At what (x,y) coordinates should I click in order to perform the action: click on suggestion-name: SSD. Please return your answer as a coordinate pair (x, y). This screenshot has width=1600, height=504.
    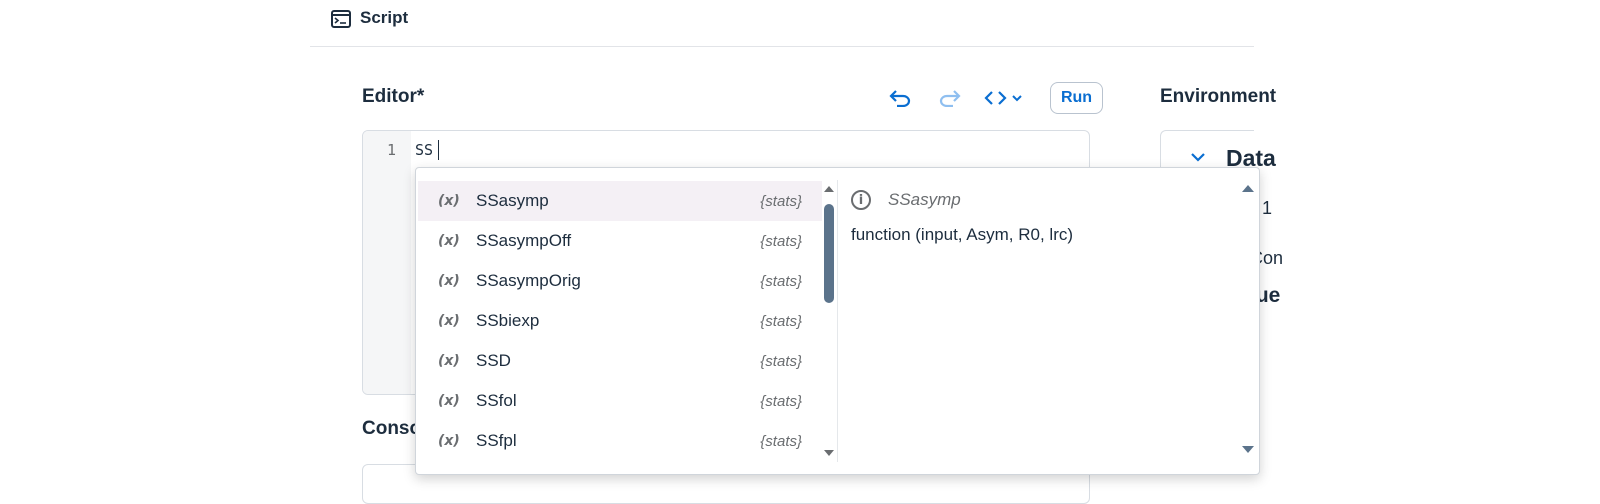
    Looking at the image, I should click on (493, 360).